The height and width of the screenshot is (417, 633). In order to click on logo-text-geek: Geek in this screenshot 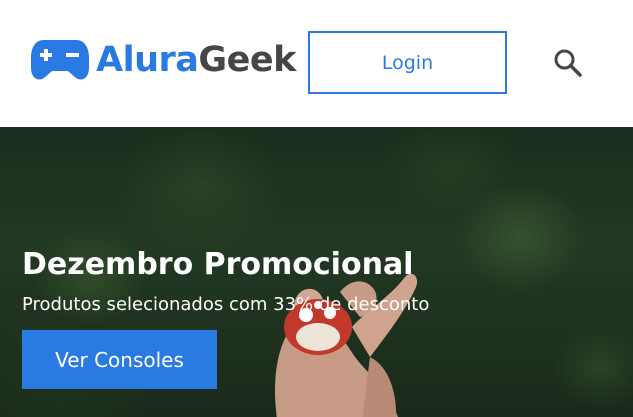, I will do `click(247, 60)`.